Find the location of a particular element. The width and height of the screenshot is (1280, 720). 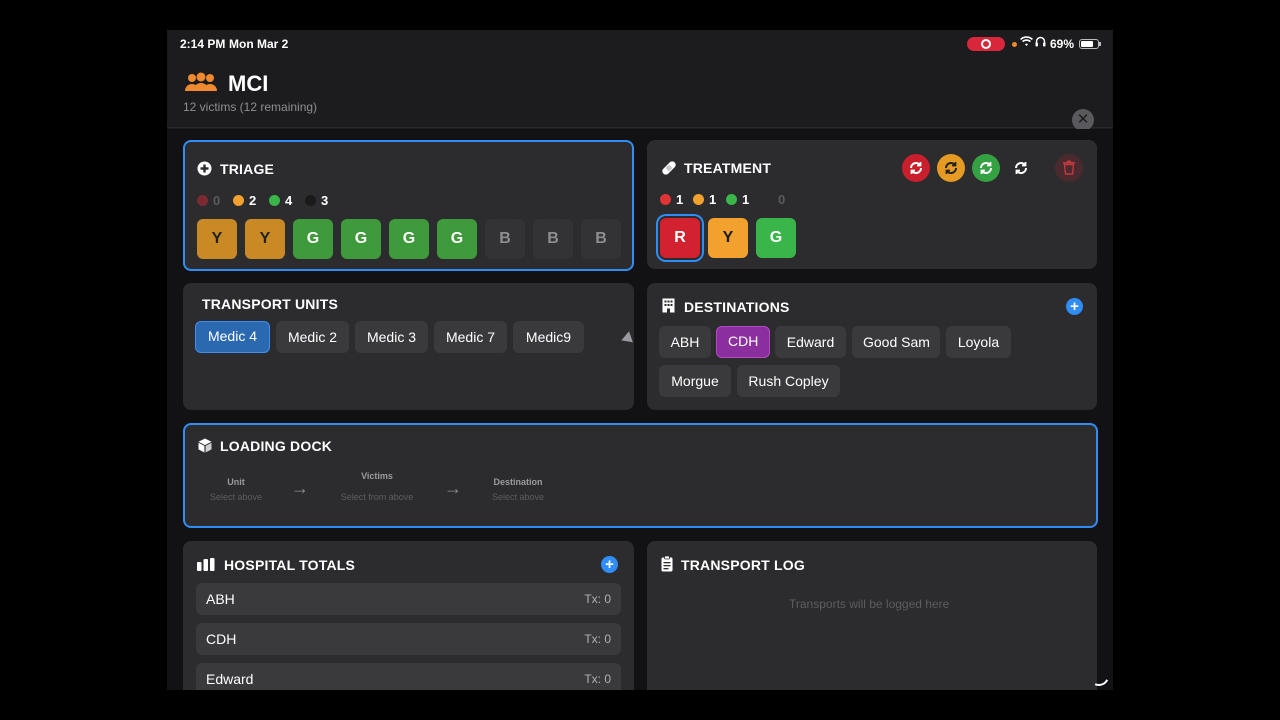

unit-button-medic-3: Medic 3 is located at coordinates (391, 337).